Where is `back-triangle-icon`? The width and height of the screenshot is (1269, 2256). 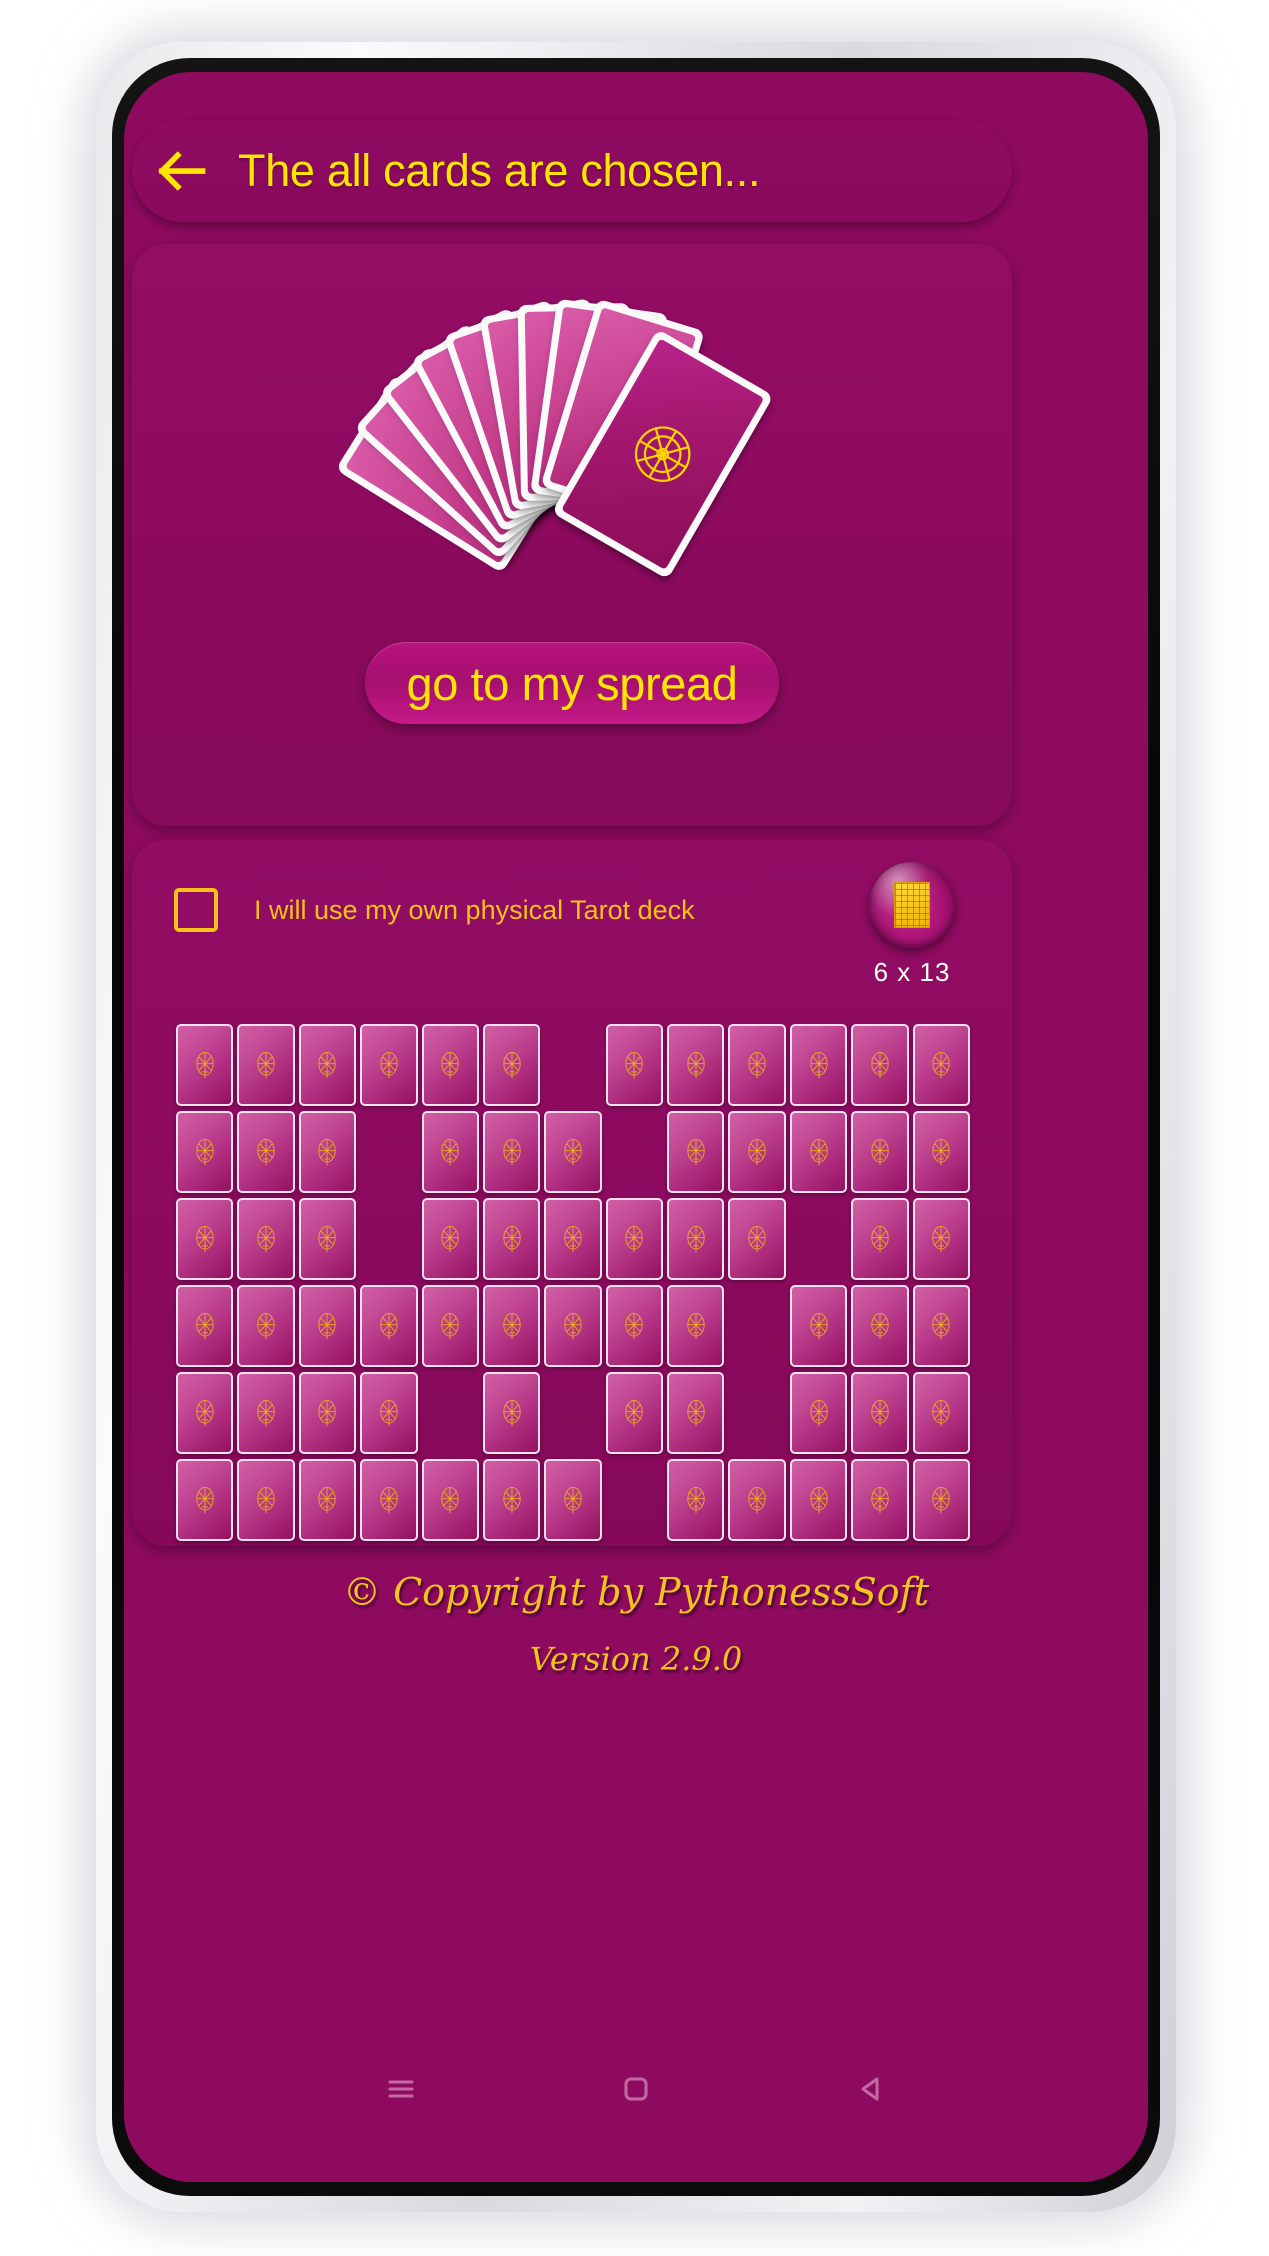
back-triangle-icon is located at coordinates (871, 2091).